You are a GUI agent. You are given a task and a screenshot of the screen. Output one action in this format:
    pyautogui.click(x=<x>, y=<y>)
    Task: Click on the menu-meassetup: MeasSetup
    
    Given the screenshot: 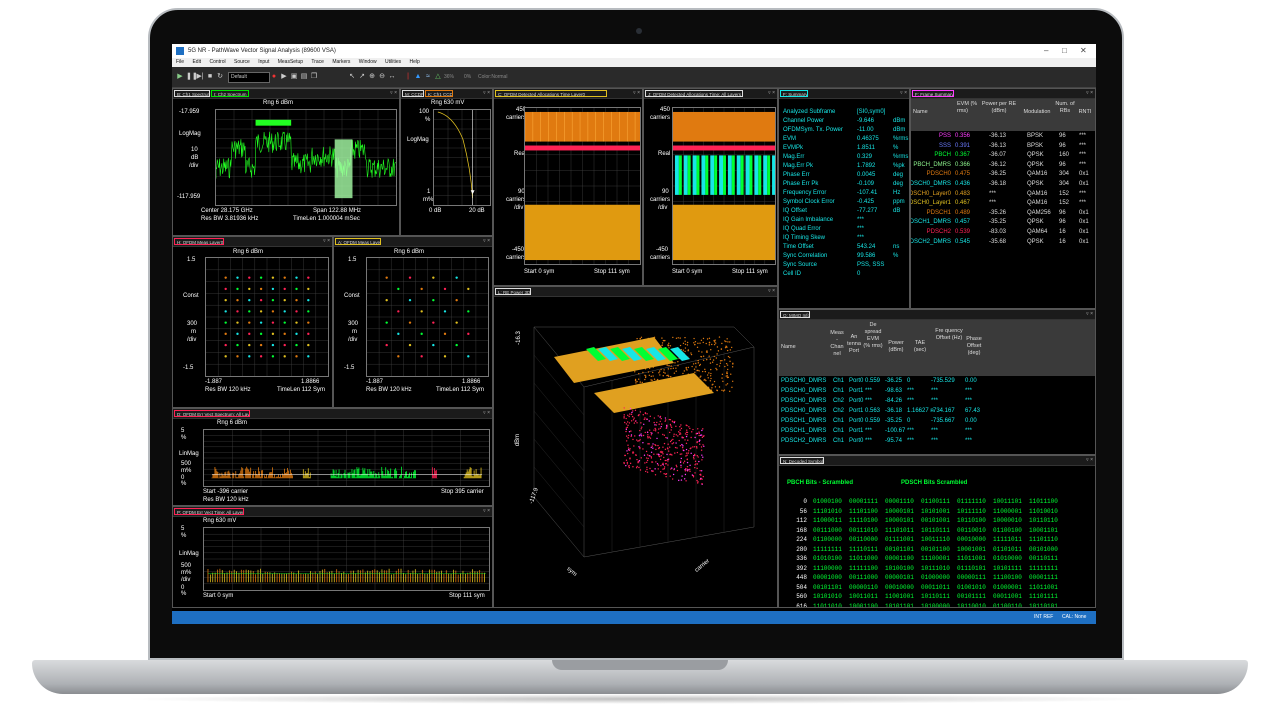 What is the action you would take?
    pyautogui.click(x=290, y=62)
    